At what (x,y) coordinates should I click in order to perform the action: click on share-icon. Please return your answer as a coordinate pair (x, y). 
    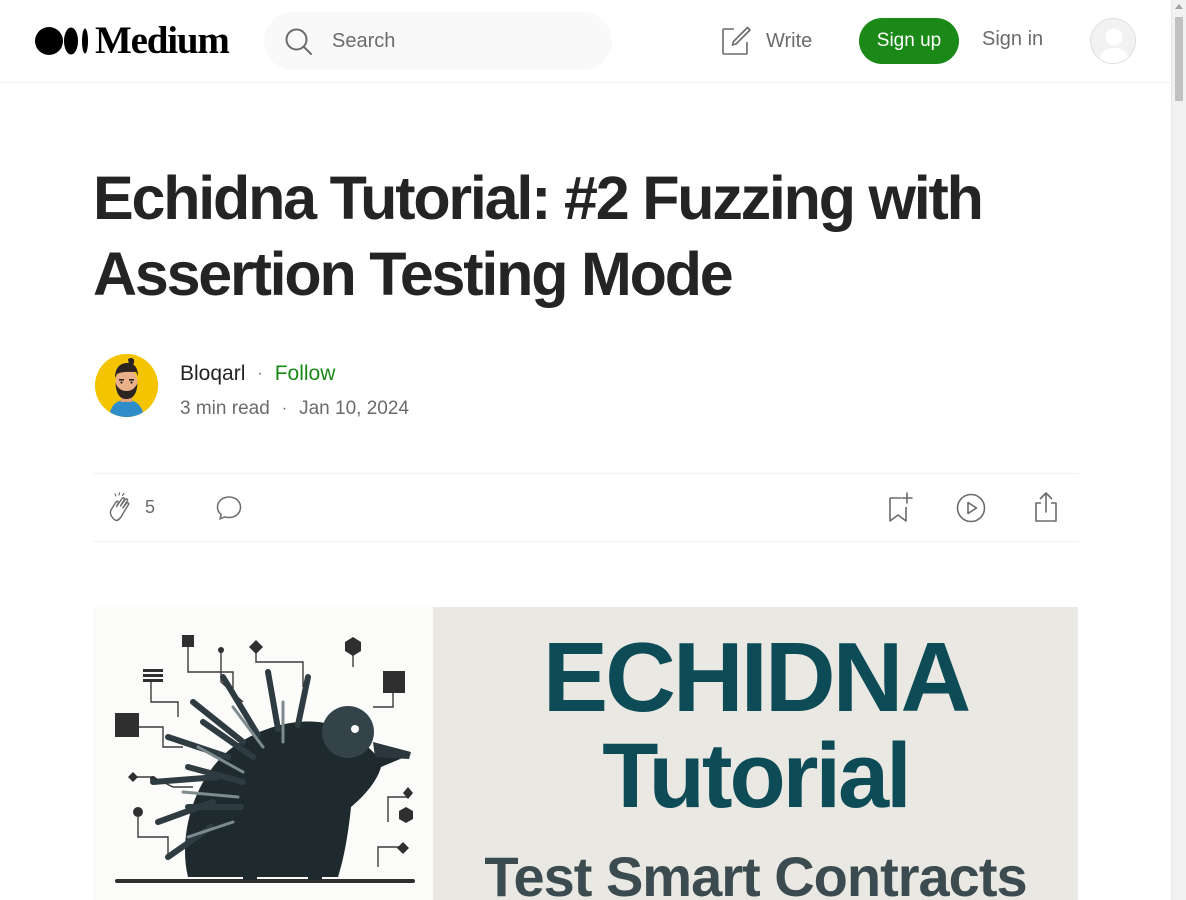
    Looking at the image, I should click on (1046, 507).